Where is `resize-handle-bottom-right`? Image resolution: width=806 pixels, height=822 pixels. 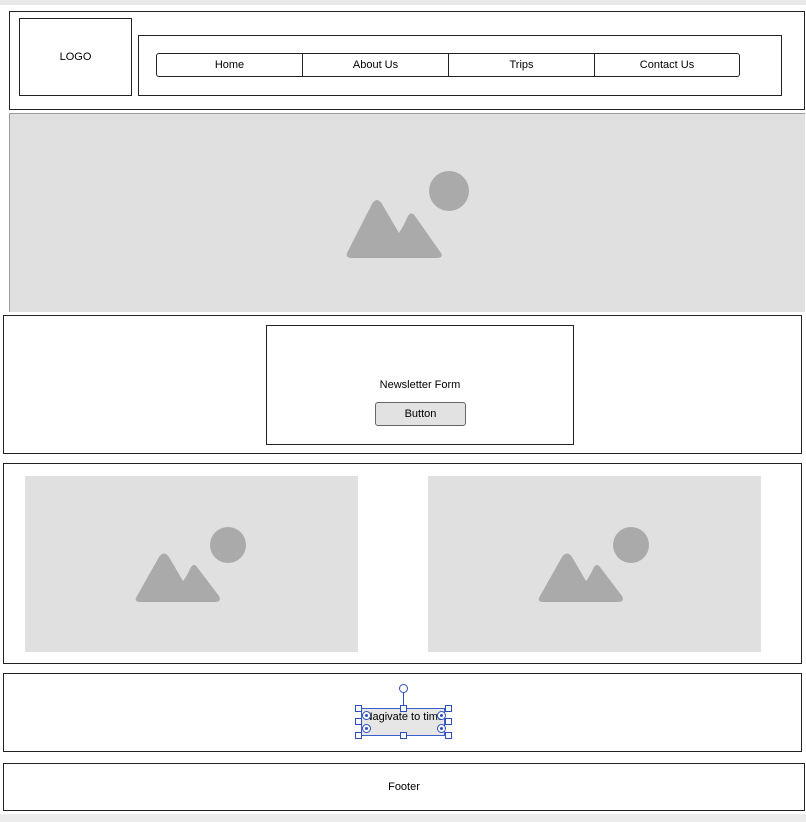
resize-handle-bottom-right is located at coordinates (448, 735).